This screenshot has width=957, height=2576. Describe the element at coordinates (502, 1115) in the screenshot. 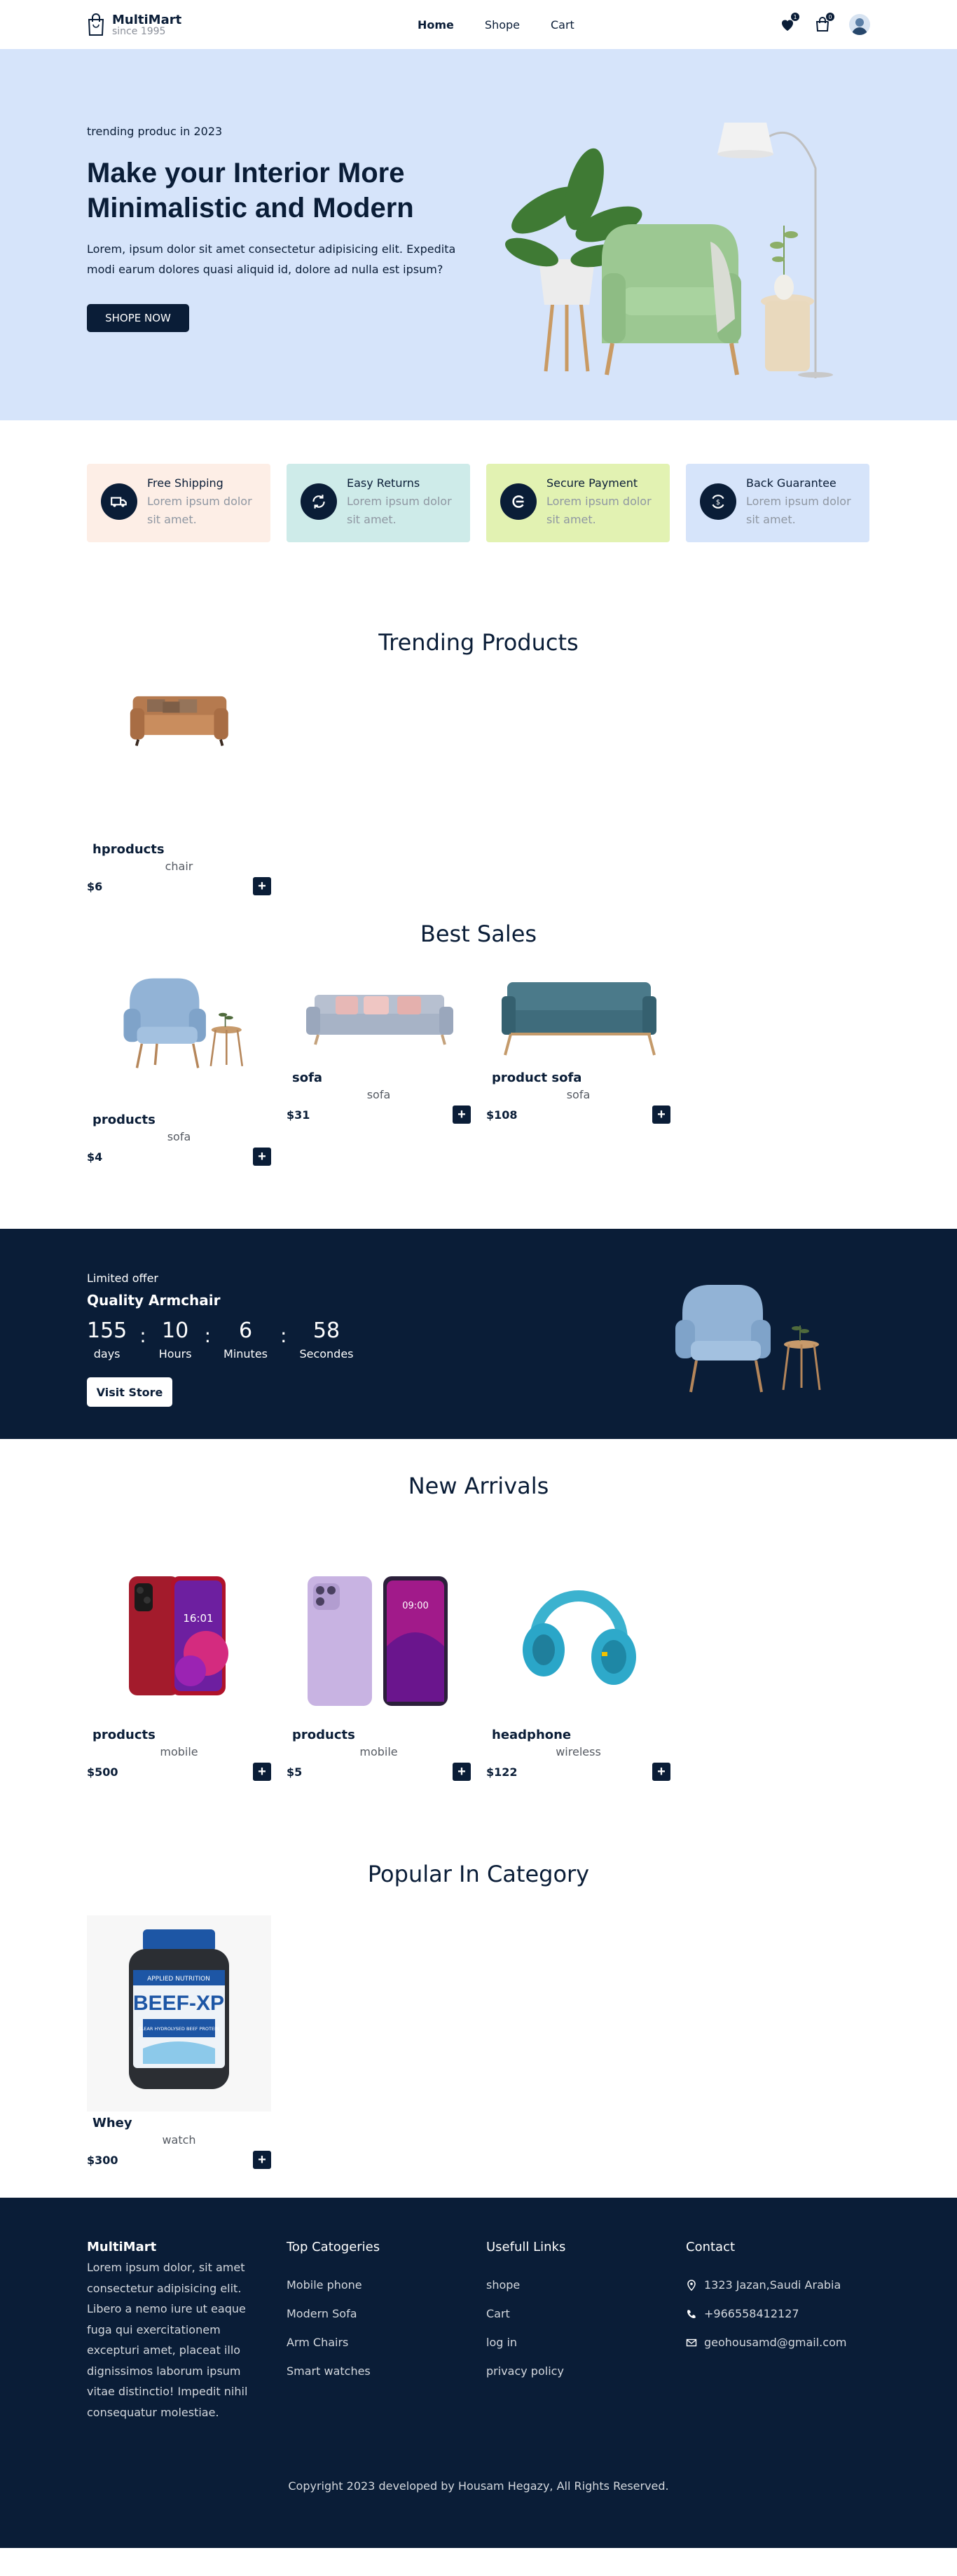

I see `product-price: $108` at that location.